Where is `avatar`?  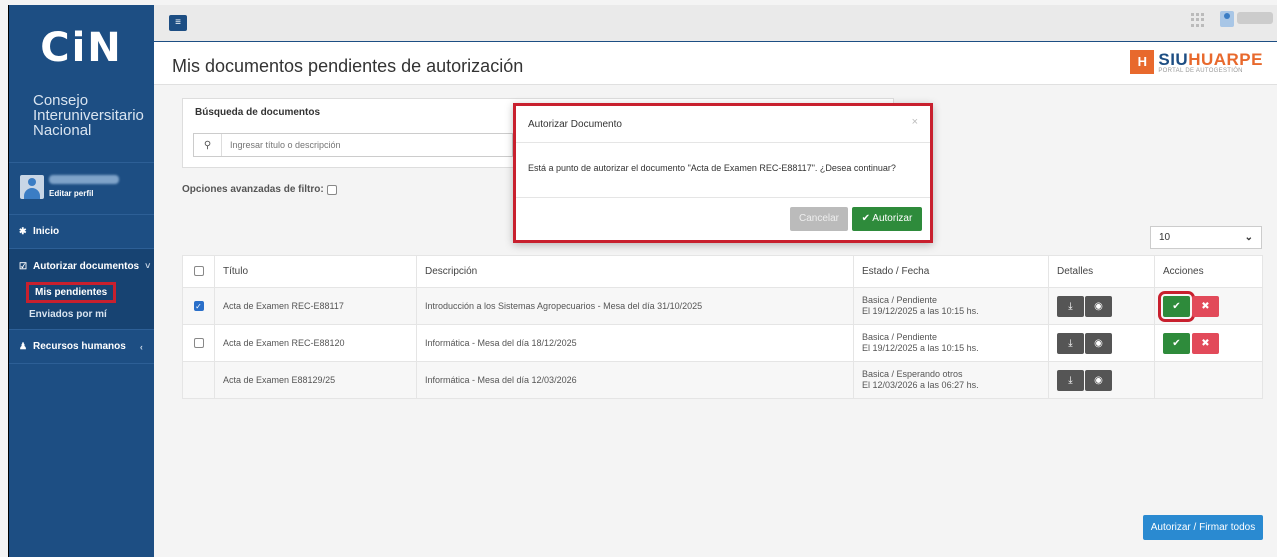 avatar is located at coordinates (32, 187).